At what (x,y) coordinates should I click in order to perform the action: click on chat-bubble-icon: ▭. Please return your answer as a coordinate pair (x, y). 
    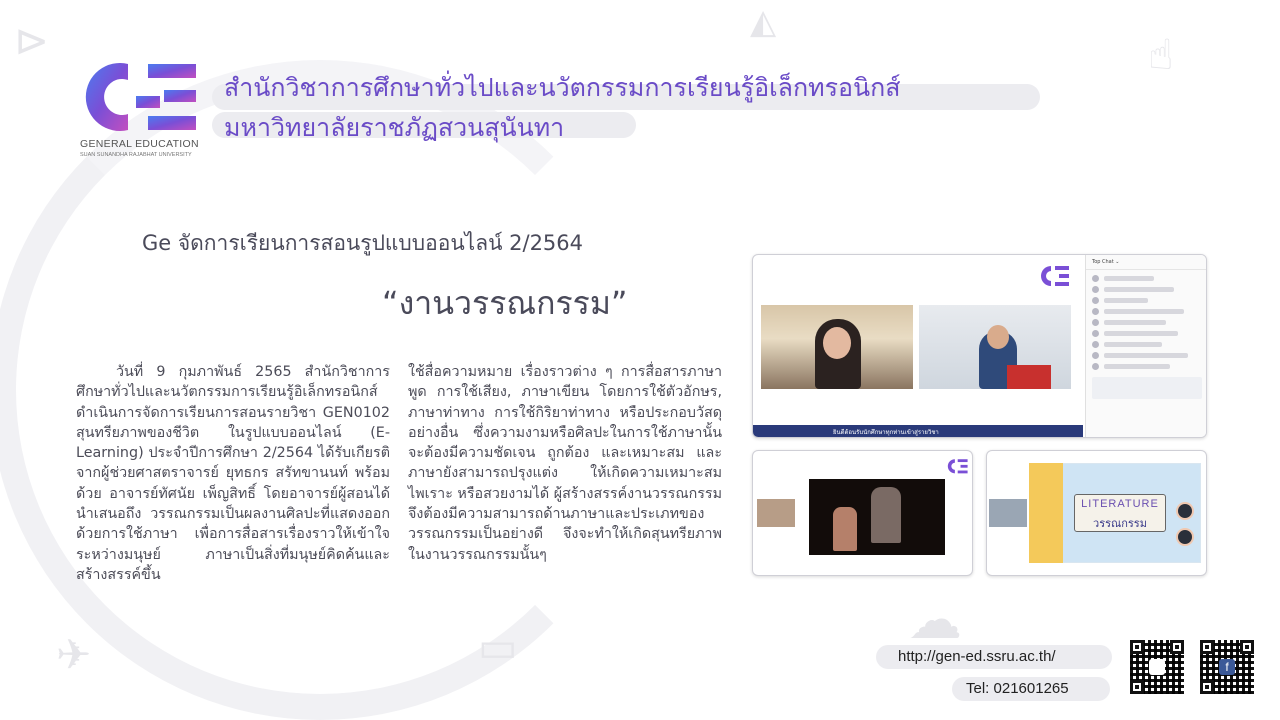
    Looking at the image, I should click on (498, 646).